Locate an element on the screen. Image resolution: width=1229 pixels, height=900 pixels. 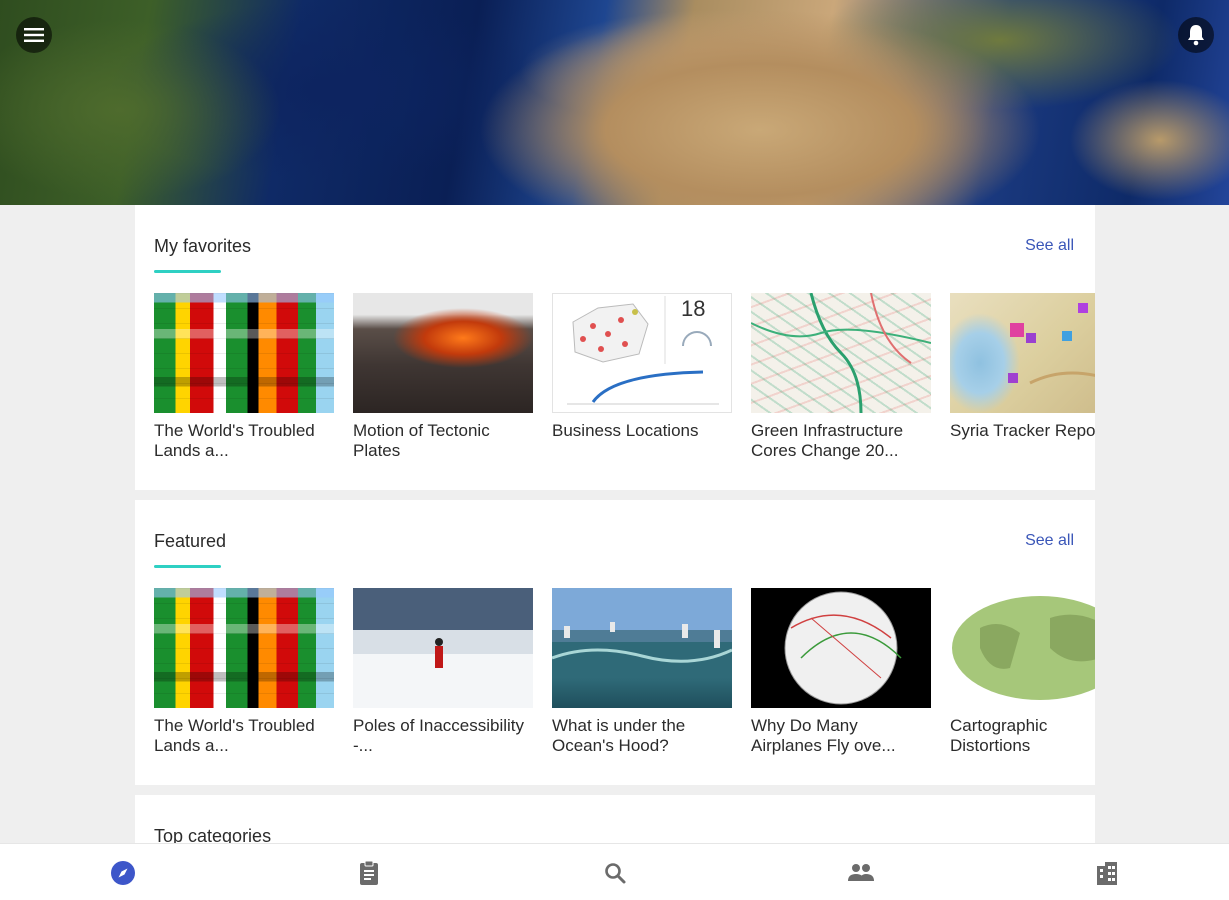
building-icon is located at coordinates (1107, 873).